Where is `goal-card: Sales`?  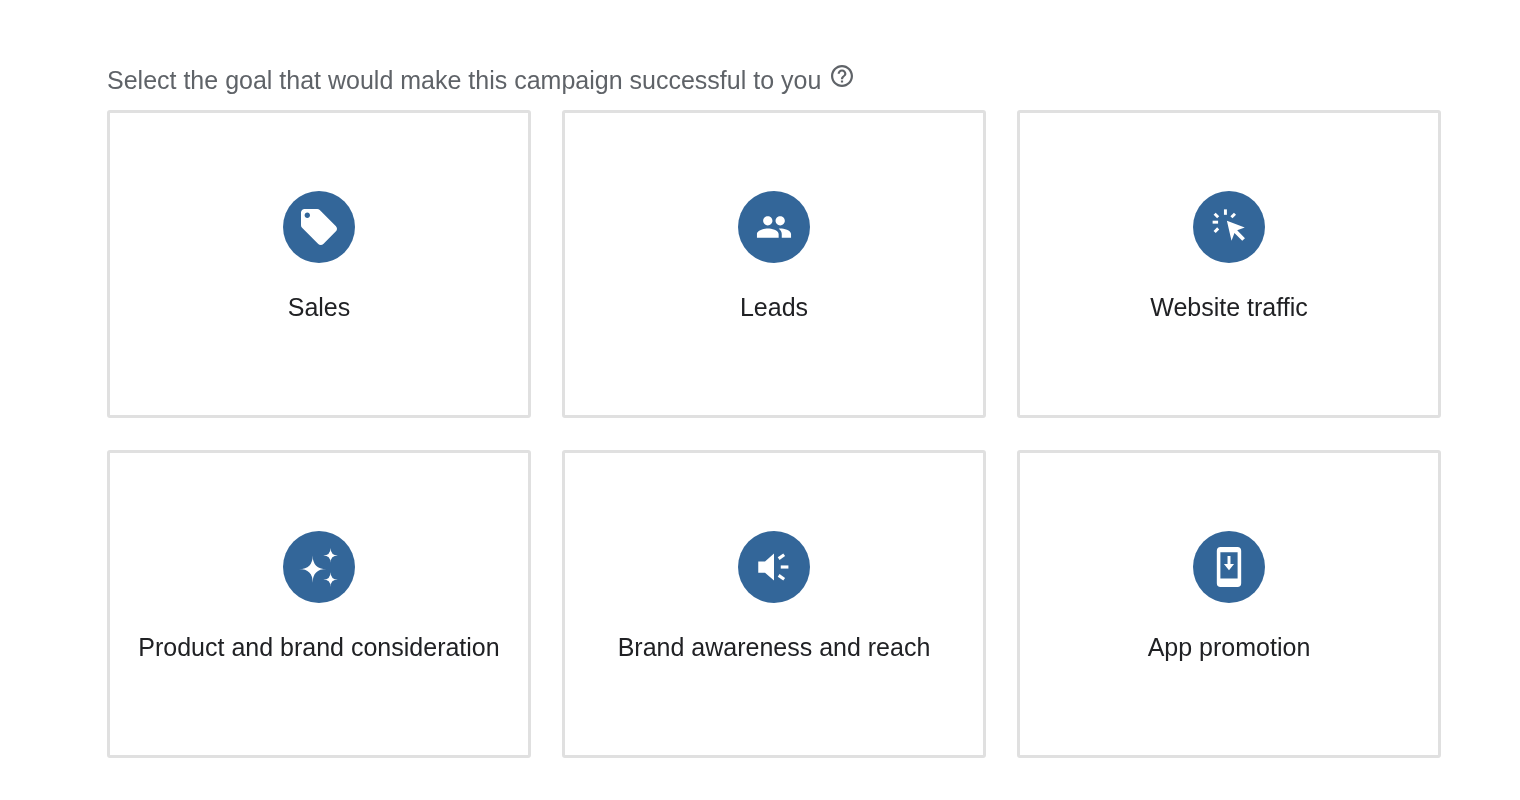 goal-card: Sales is located at coordinates (319, 264).